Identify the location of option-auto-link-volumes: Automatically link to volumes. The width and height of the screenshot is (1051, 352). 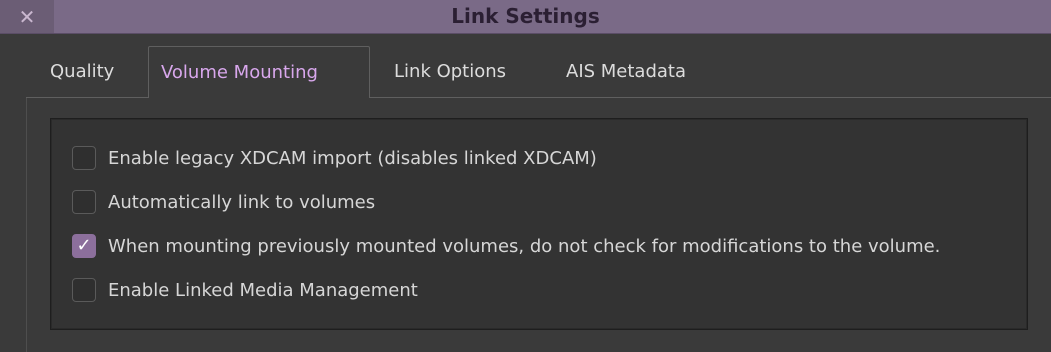
(223, 202).